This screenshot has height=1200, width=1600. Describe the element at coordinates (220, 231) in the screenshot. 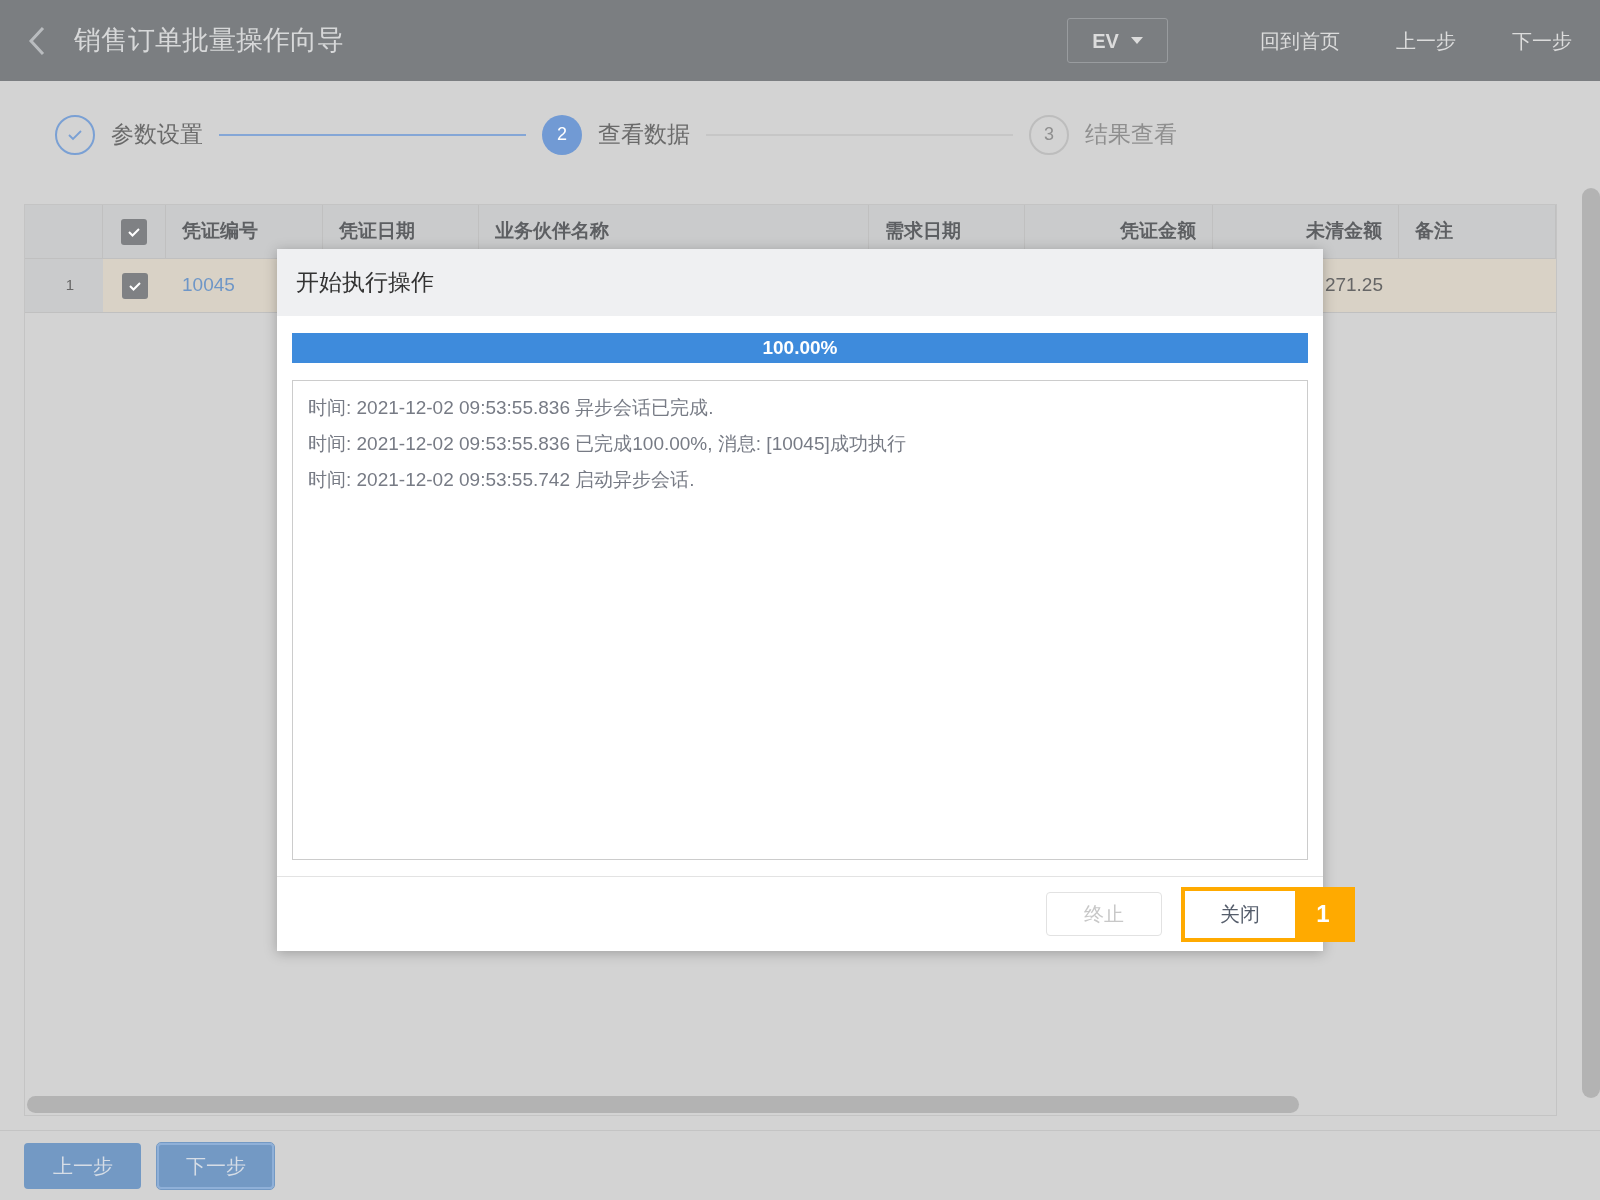

I see `column-header: 凭证编号` at that location.